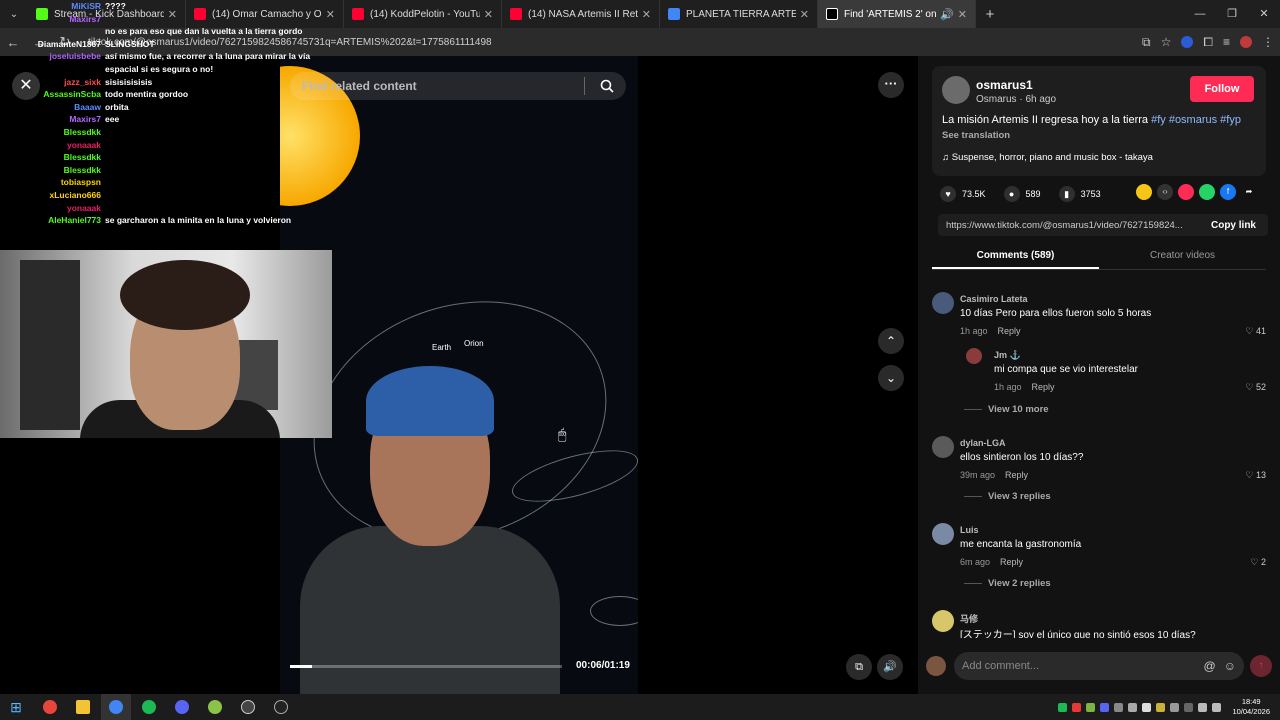 Image resolution: width=1280 pixels, height=720 pixels. What do you see at coordinates (963, 194) in the screenshot?
I see `like-button: ♥ 73.5K` at bounding box center [963, 194].